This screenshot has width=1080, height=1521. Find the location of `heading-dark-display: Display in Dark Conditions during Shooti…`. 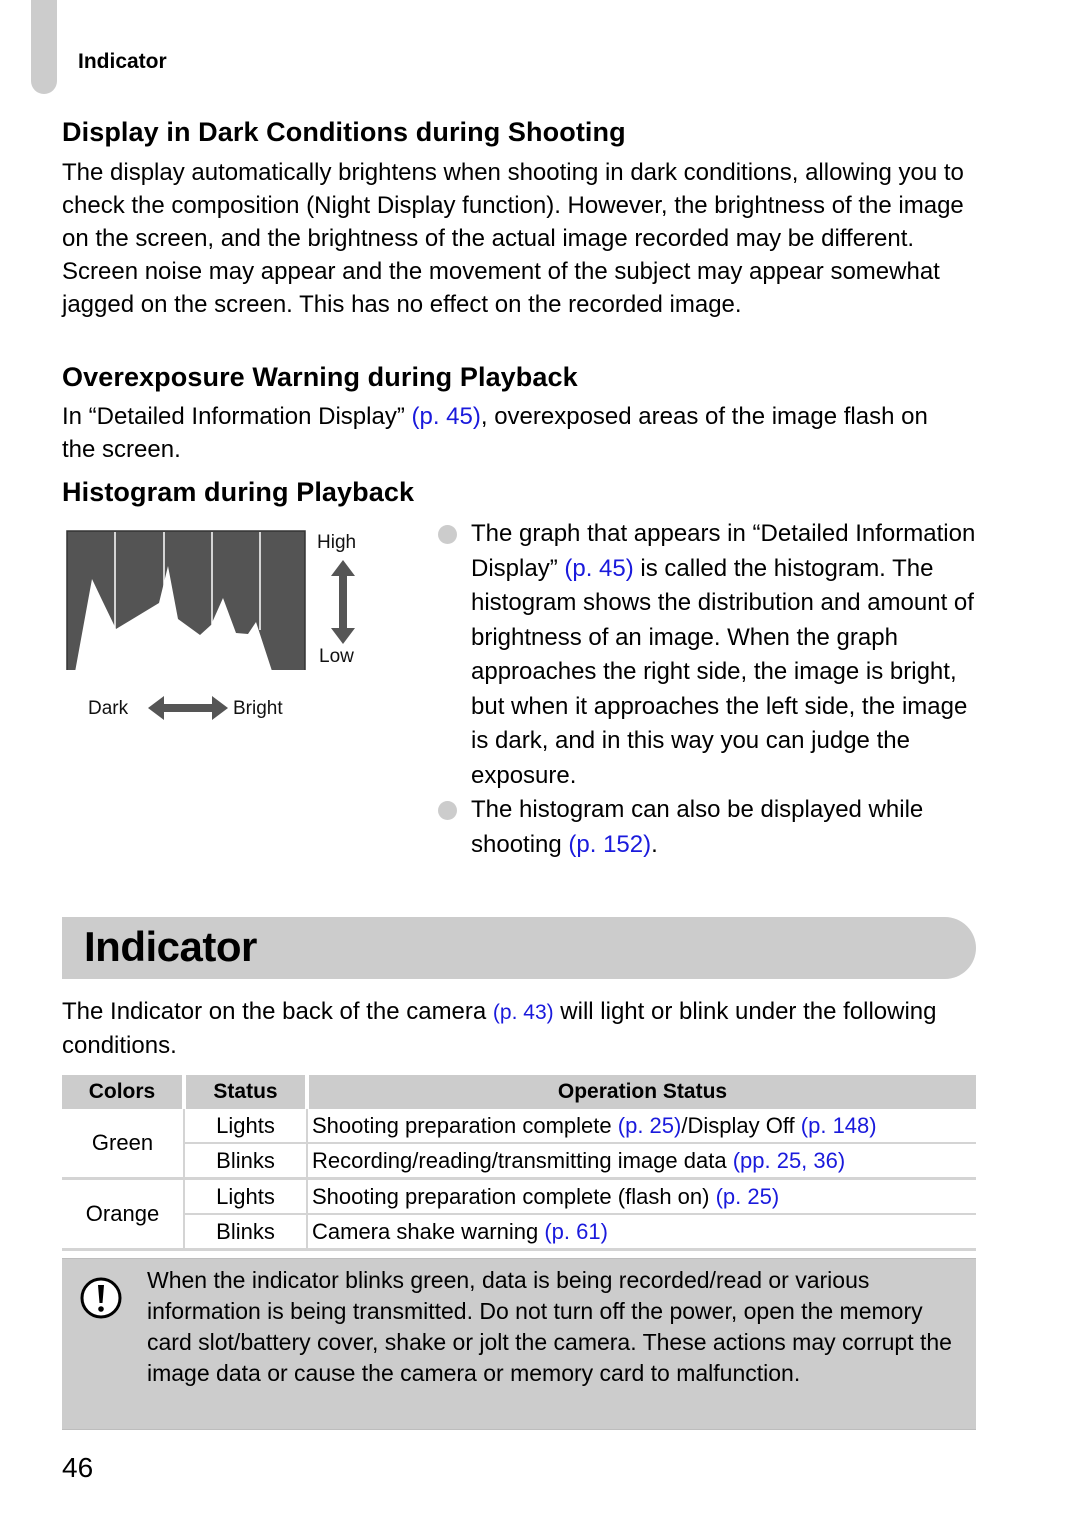

heading-dark-display: Display in Dark Conditions during Shooti… is located at coordinates (344, 132).